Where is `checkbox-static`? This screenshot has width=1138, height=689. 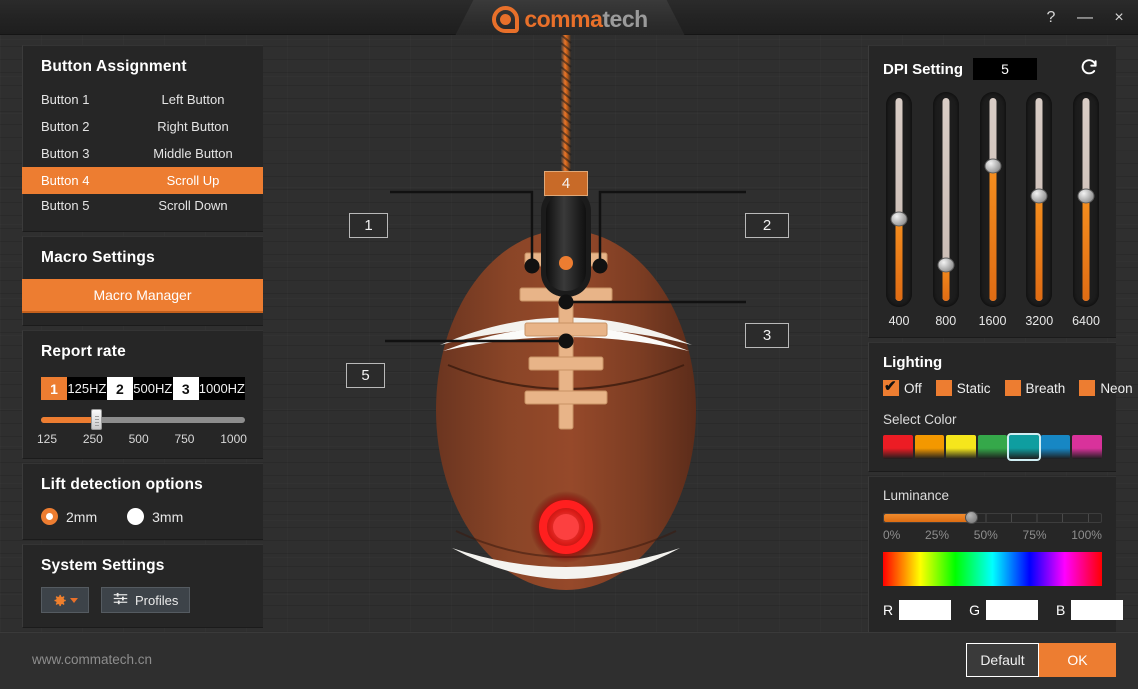 checkbox-static is located at coordinates (943, 388).